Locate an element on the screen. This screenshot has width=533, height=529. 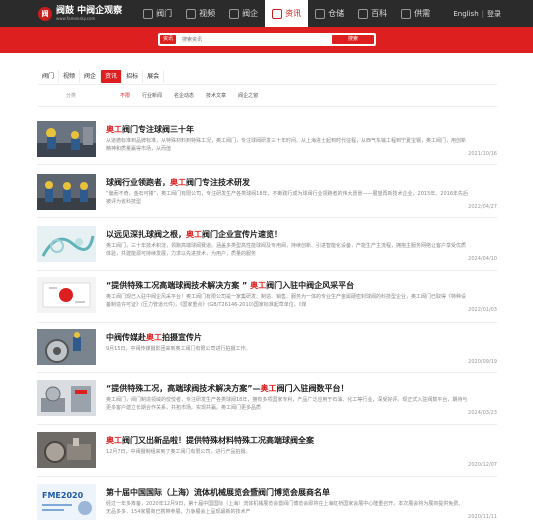
video-icon is located at coordinates (191, 13).